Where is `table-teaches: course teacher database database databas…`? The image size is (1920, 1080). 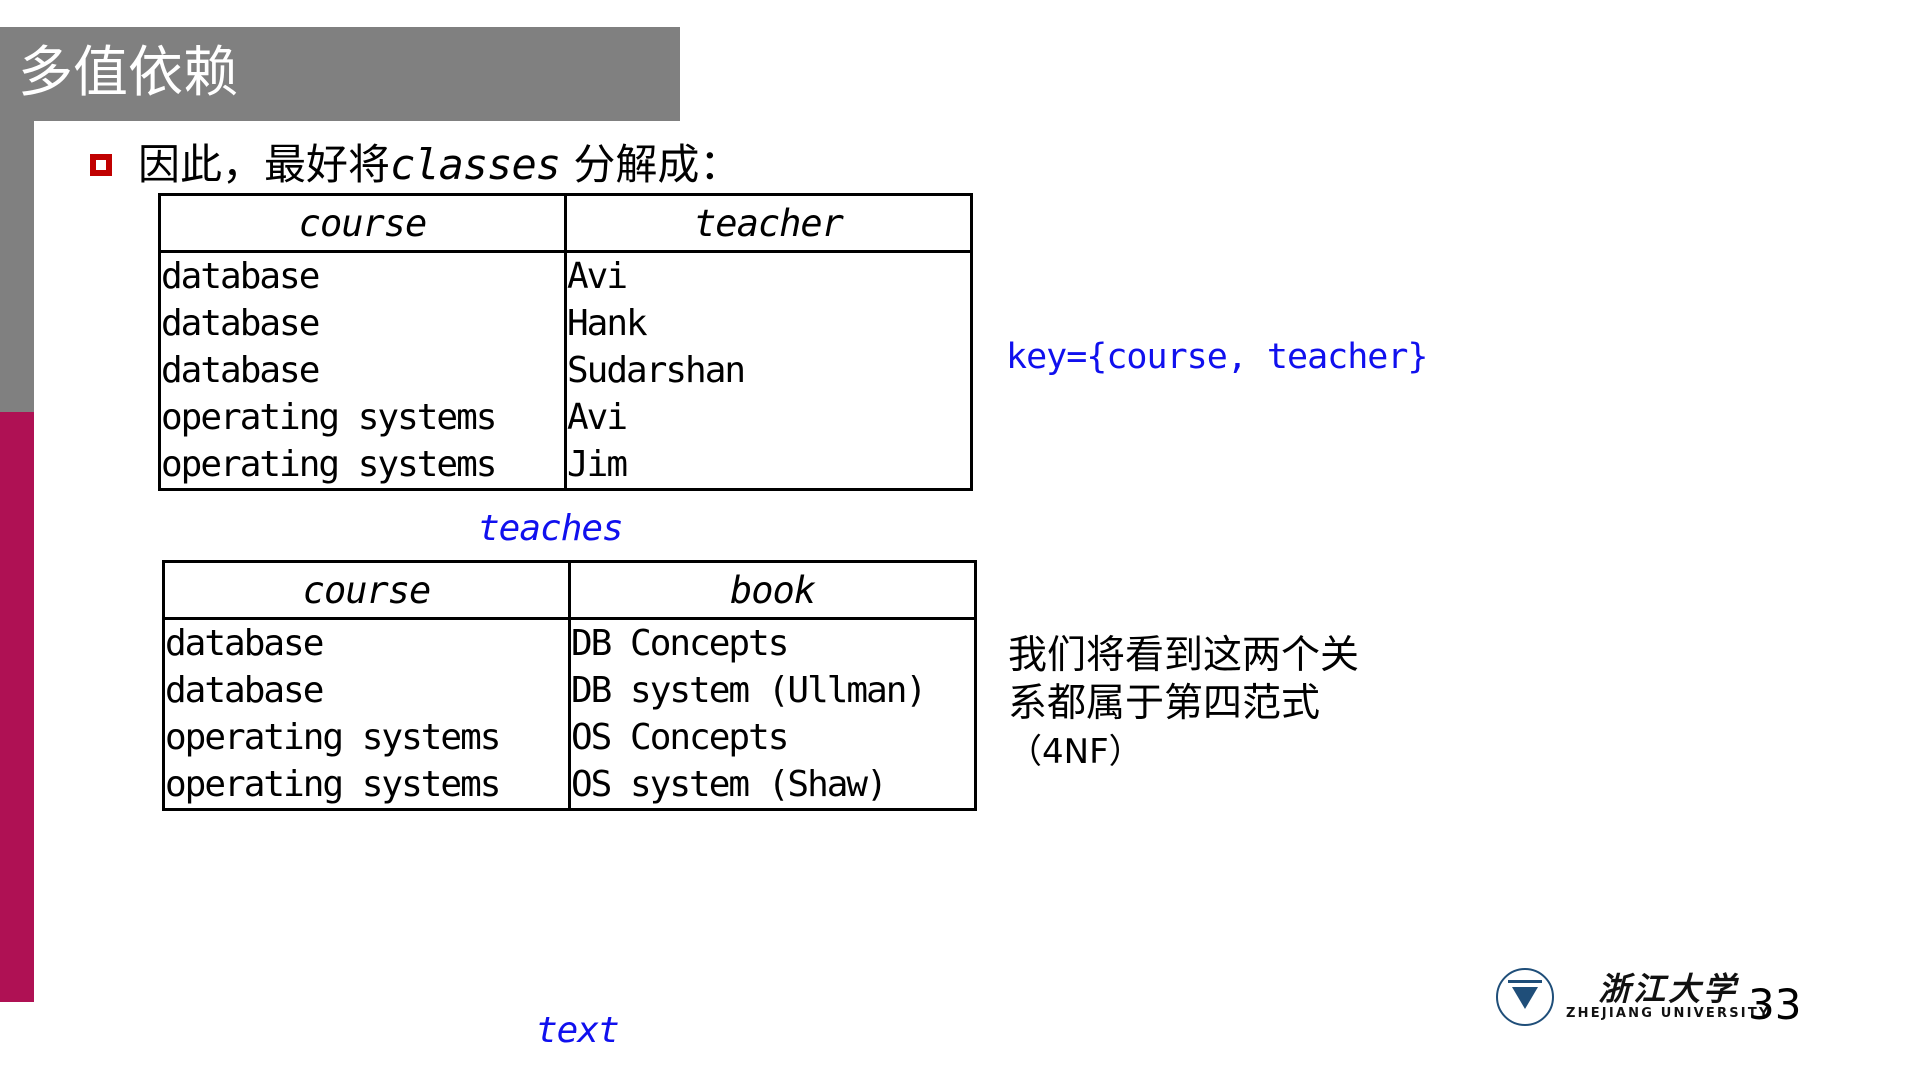 table-teaches: course teacher database database databas… is located at coordinates (565, 342).